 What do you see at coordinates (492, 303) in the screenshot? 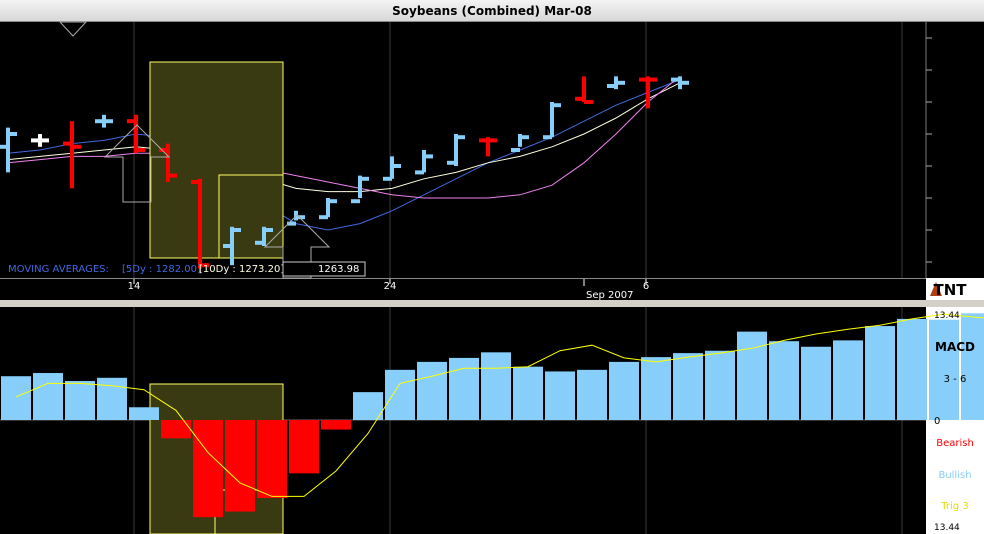
I see `panel-separator` at bounding box center [492, 303].